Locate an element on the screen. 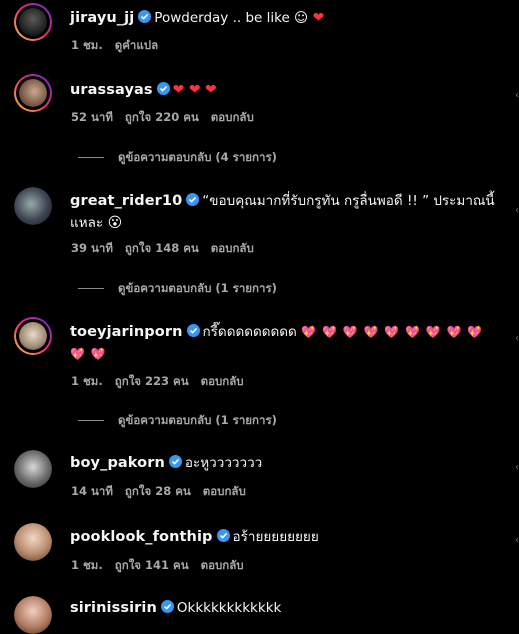 The width and height of the screenshot is (519, 634). comment-text: กรี๊ดดดดดดดดด is located at coordinates (249, 332).